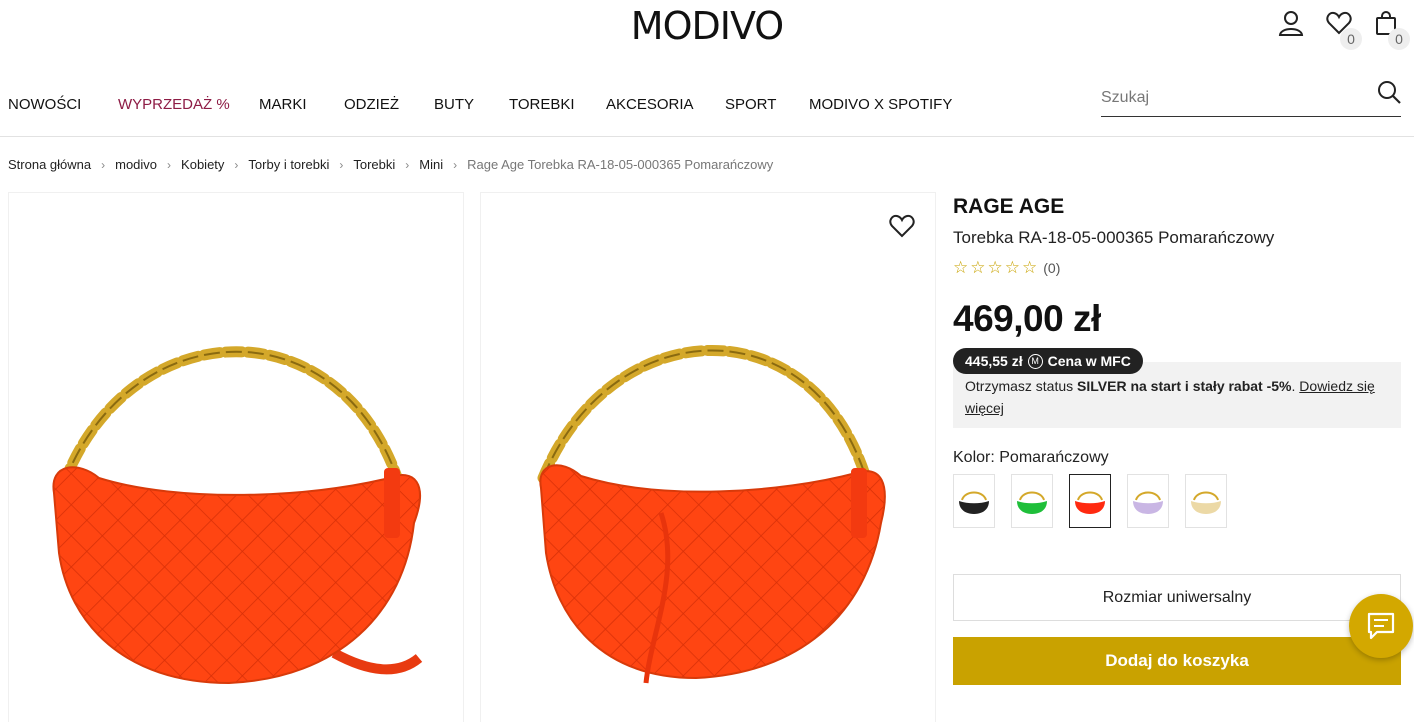 This screenshot has height=722, width=1414. Describe the element at coordinates (1052, 268) in the screenshot. I see `rating-count: (0)` at that location.